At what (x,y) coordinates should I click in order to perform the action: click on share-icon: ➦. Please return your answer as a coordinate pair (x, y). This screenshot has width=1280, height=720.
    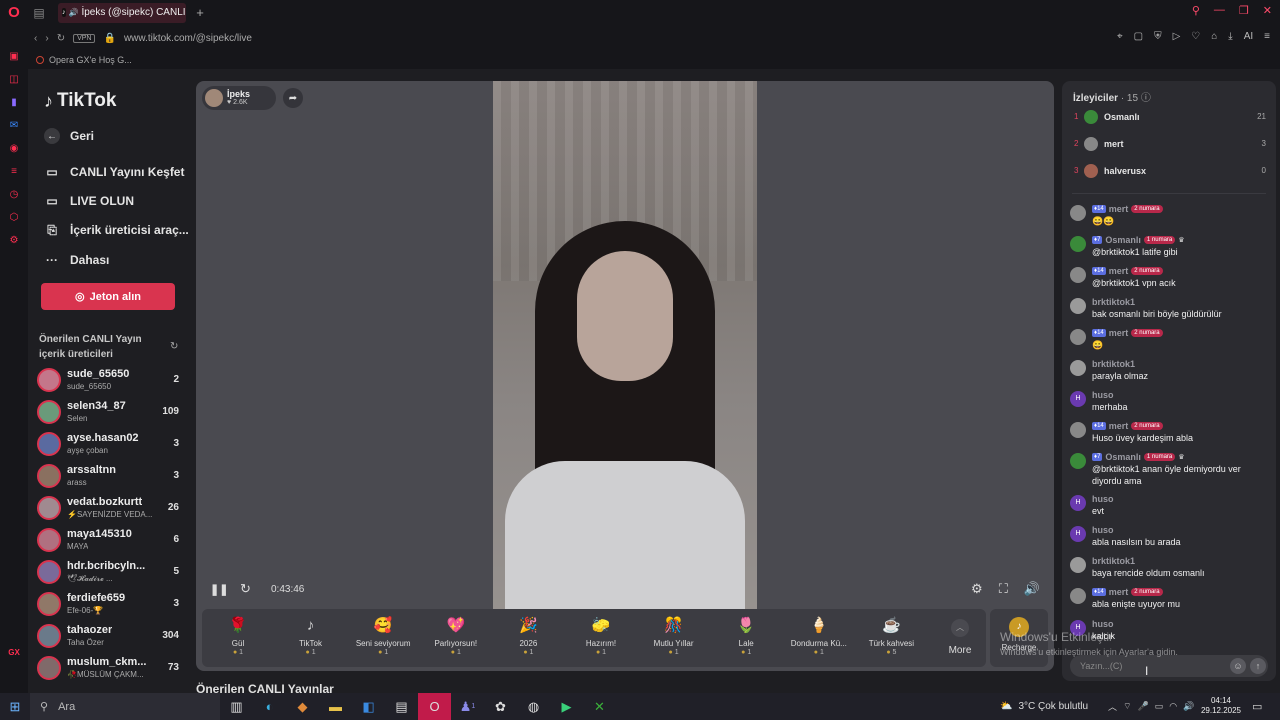
    Looking at the image, I should click on (293, 98).